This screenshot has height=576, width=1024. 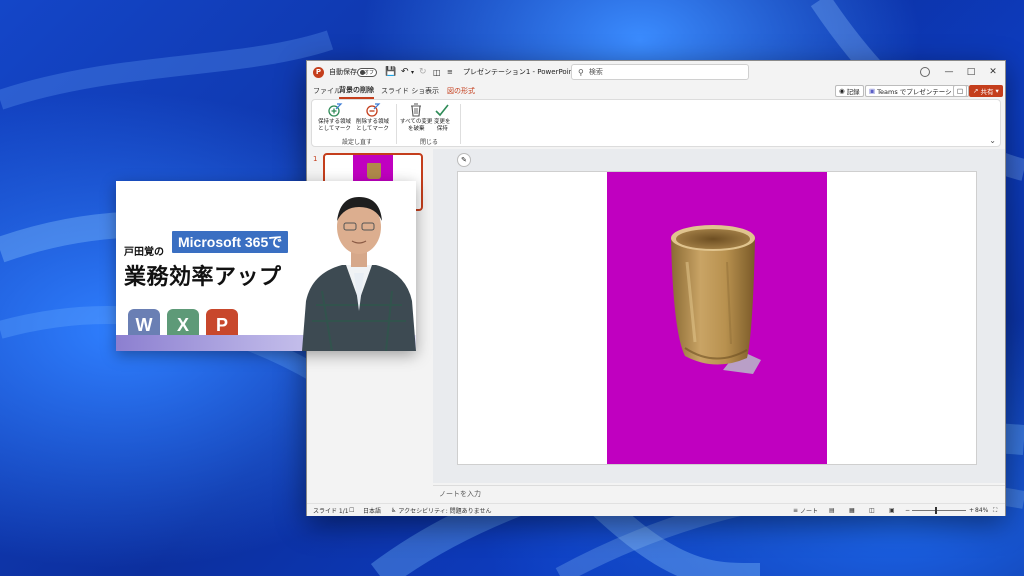 What do you see at coordinates (432, 91) in the screenshot?
I see `tab-view: 表示` at bounding box center [432, 91].